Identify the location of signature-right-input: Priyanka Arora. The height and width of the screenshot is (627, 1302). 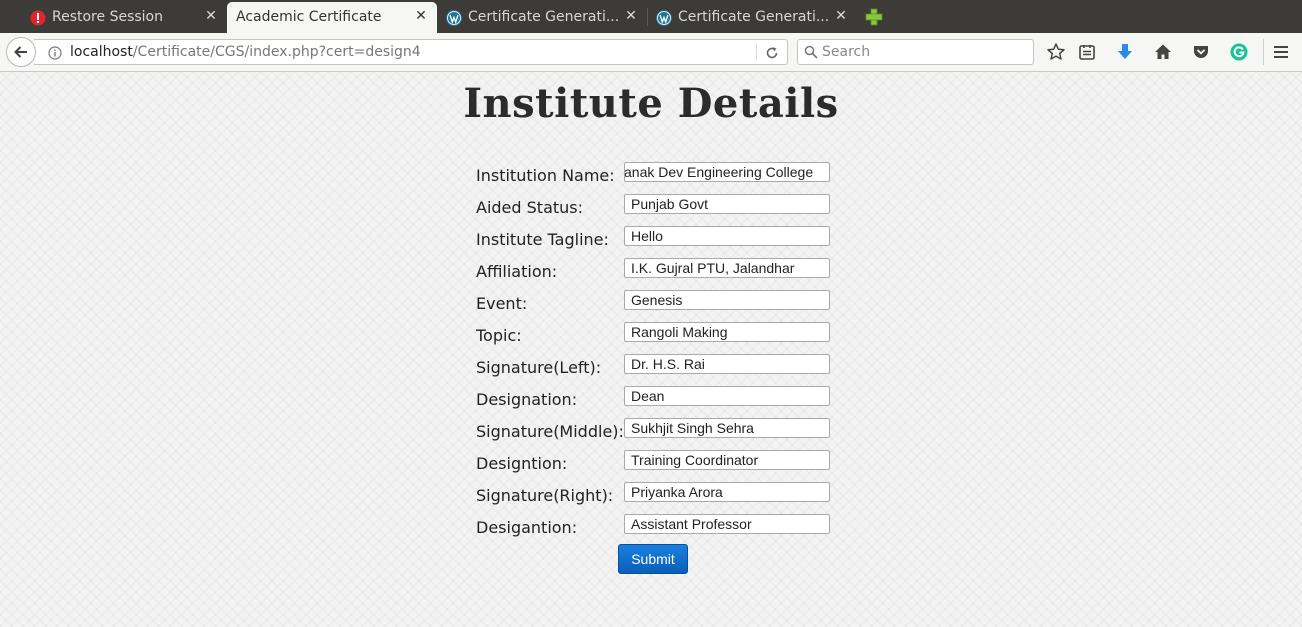
(727, 492).